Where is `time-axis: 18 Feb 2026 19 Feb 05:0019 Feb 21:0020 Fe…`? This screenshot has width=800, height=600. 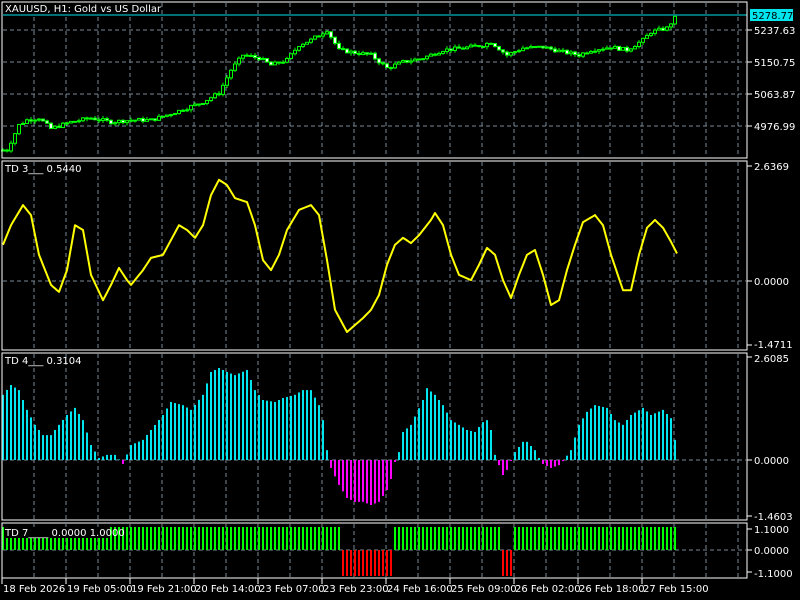
time-axis: 18 Feb 2026 19 Feb 05:0019 Feb 21:0020 Fe… is located at coordinates (355, 586).